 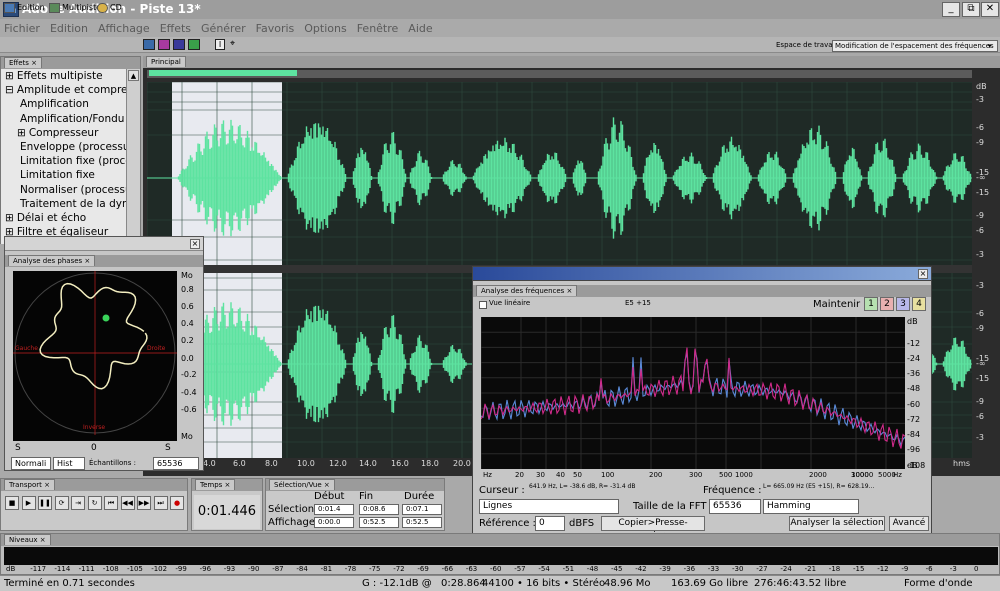 I want to click on advanced-button: Avancé, so click(x=909, y=523).